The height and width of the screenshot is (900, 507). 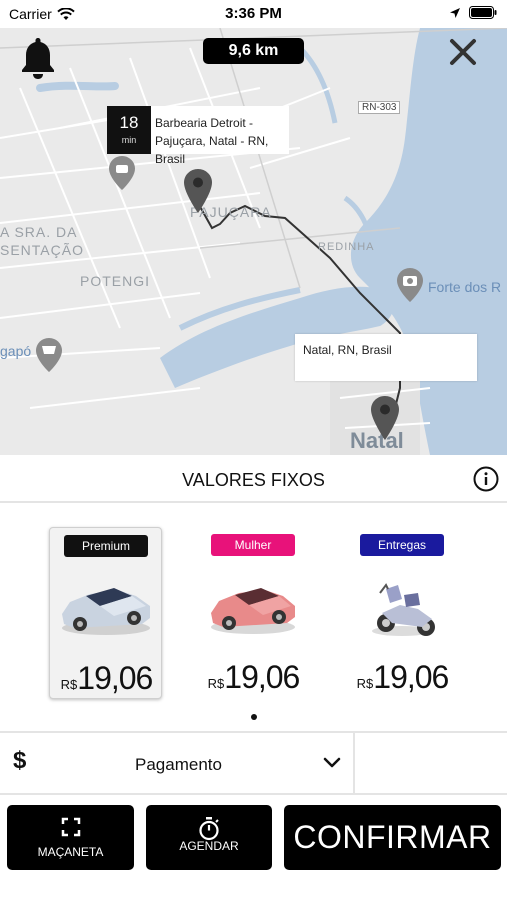 What do you see at coordinates (253, 545) in the screenshot?
I see `category-tag: Mulher` at bounding box center [253, 545].